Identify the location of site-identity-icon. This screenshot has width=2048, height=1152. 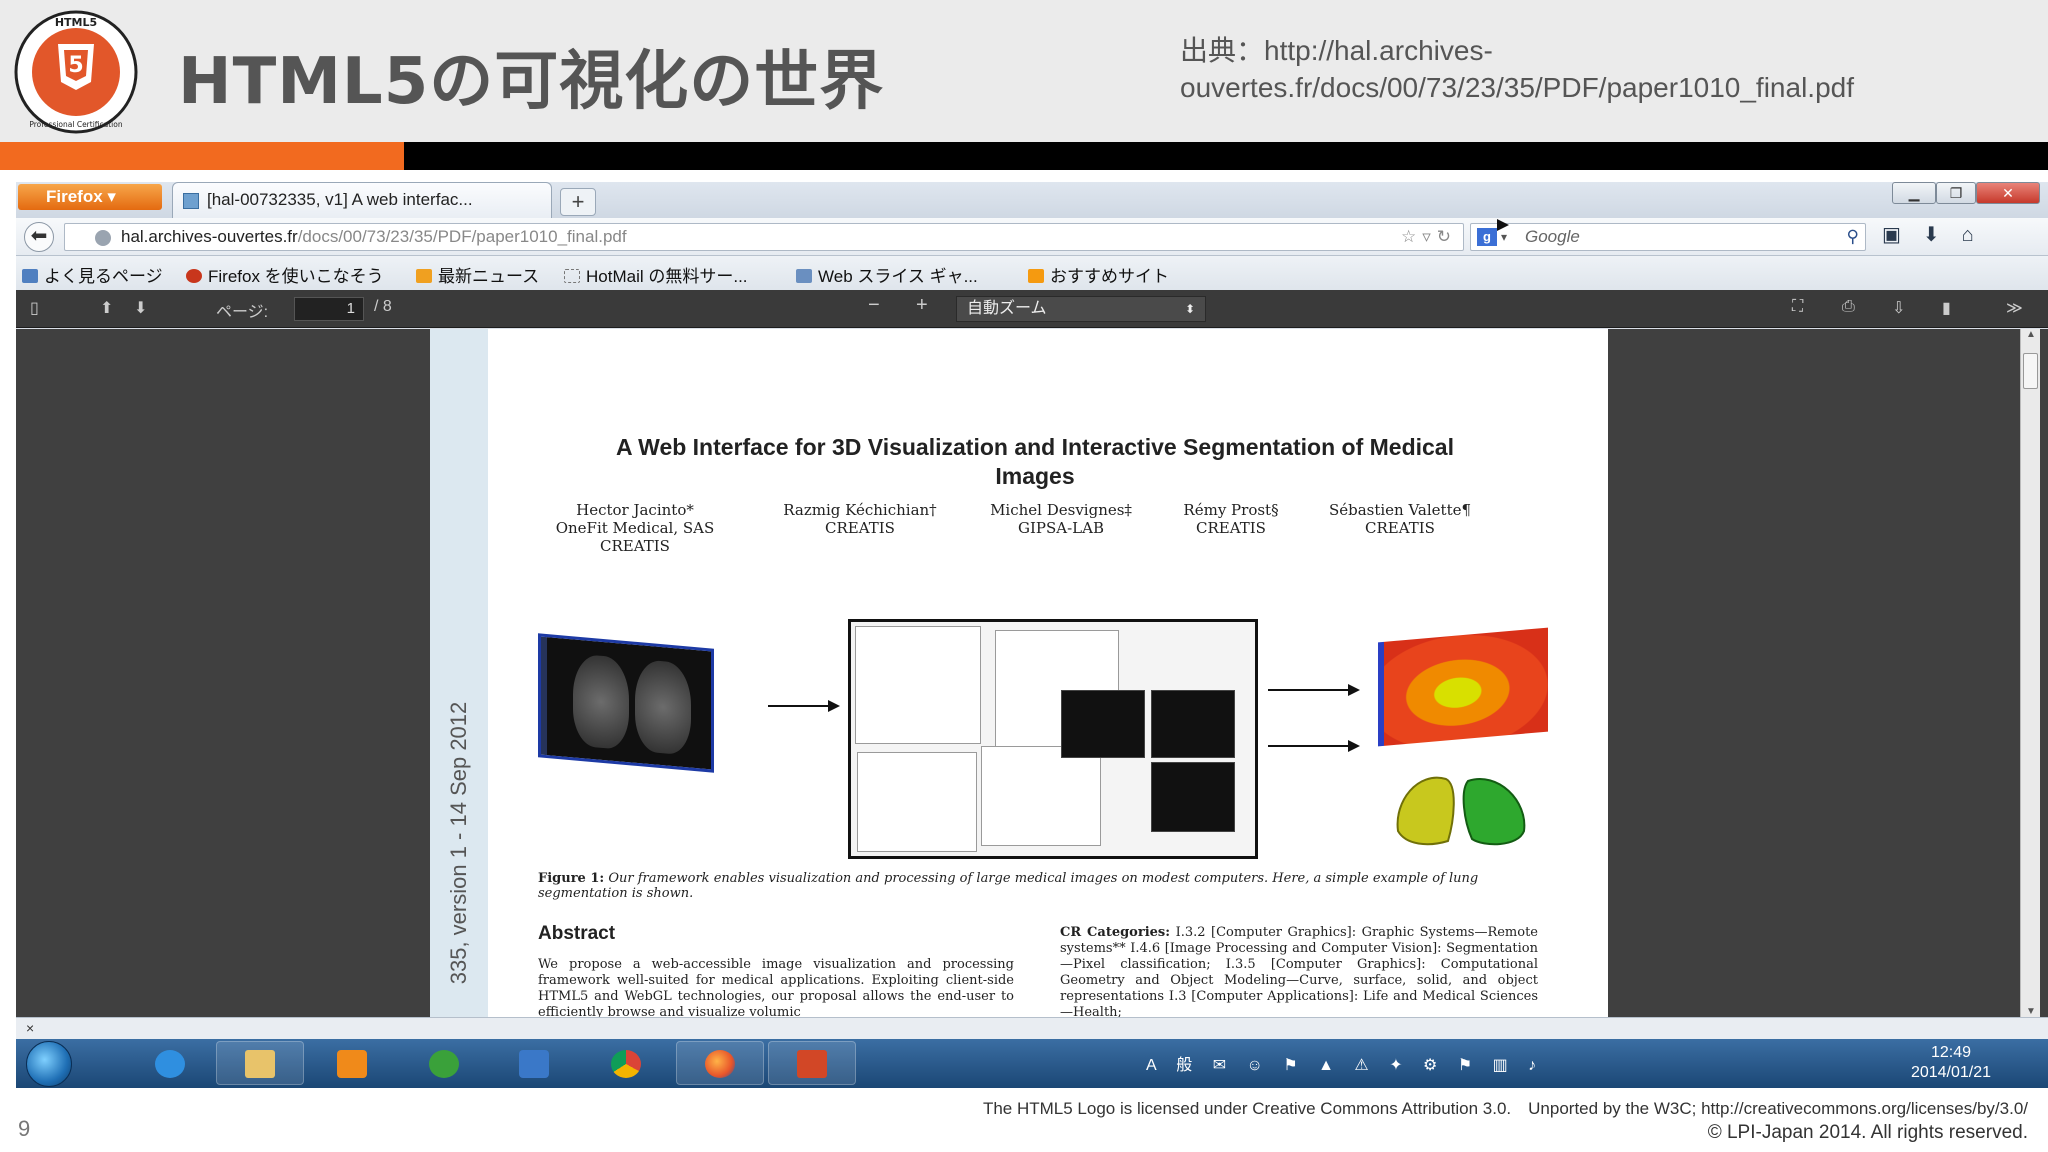
(103, 238).